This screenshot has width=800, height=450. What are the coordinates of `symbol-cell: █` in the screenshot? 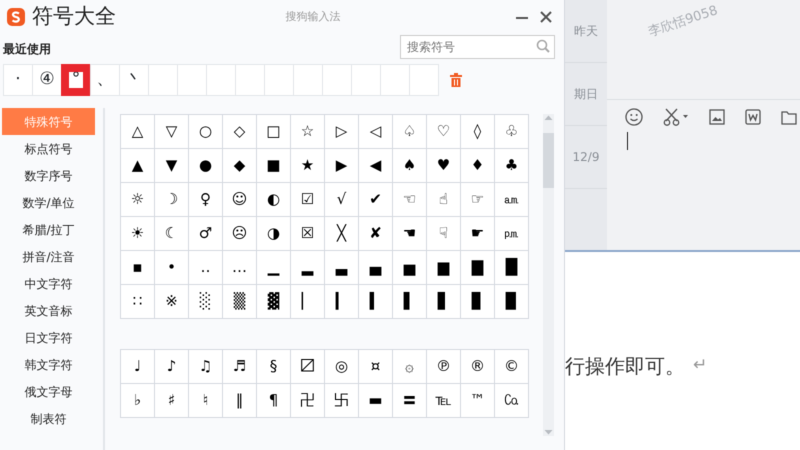 It's located at (512, 268).